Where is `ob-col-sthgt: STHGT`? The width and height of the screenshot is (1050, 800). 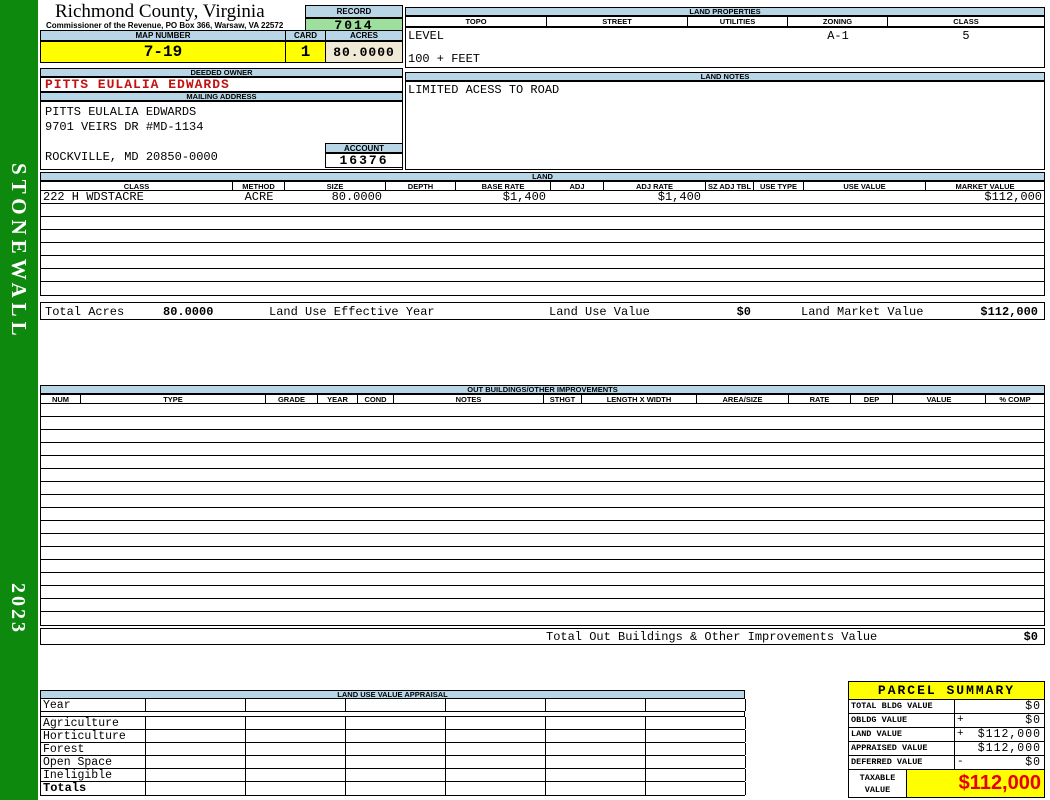
ob-col-sthgt: STHGT is located at coordinates (563, 399).